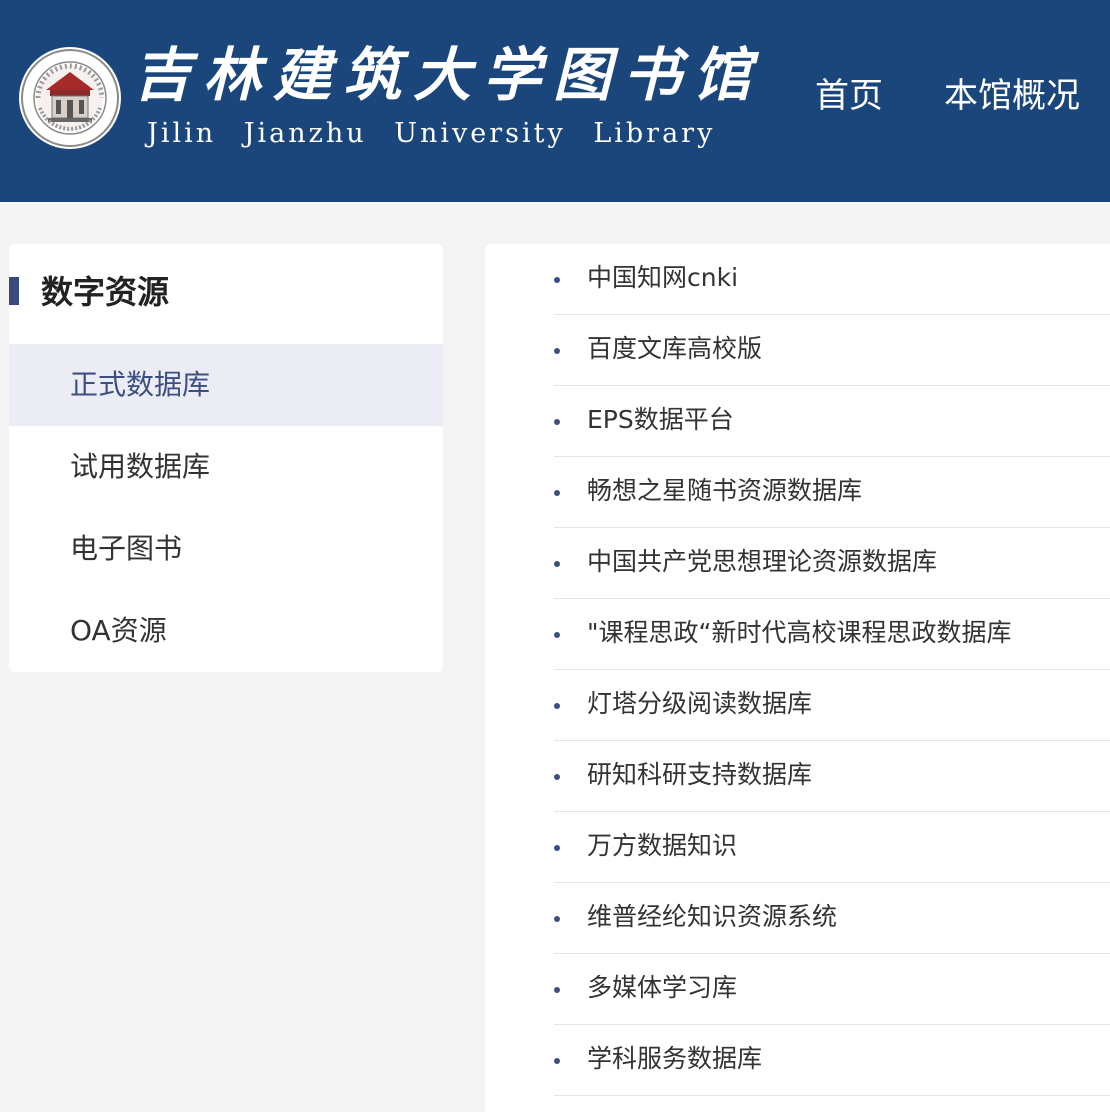 This screenshot has width=1110, height=1112. What do you see at coordinates (226, 467) in the screenshot?
I see `sidebar-item-trial-databases: 试用数据库` at bounding box center [226, 467].